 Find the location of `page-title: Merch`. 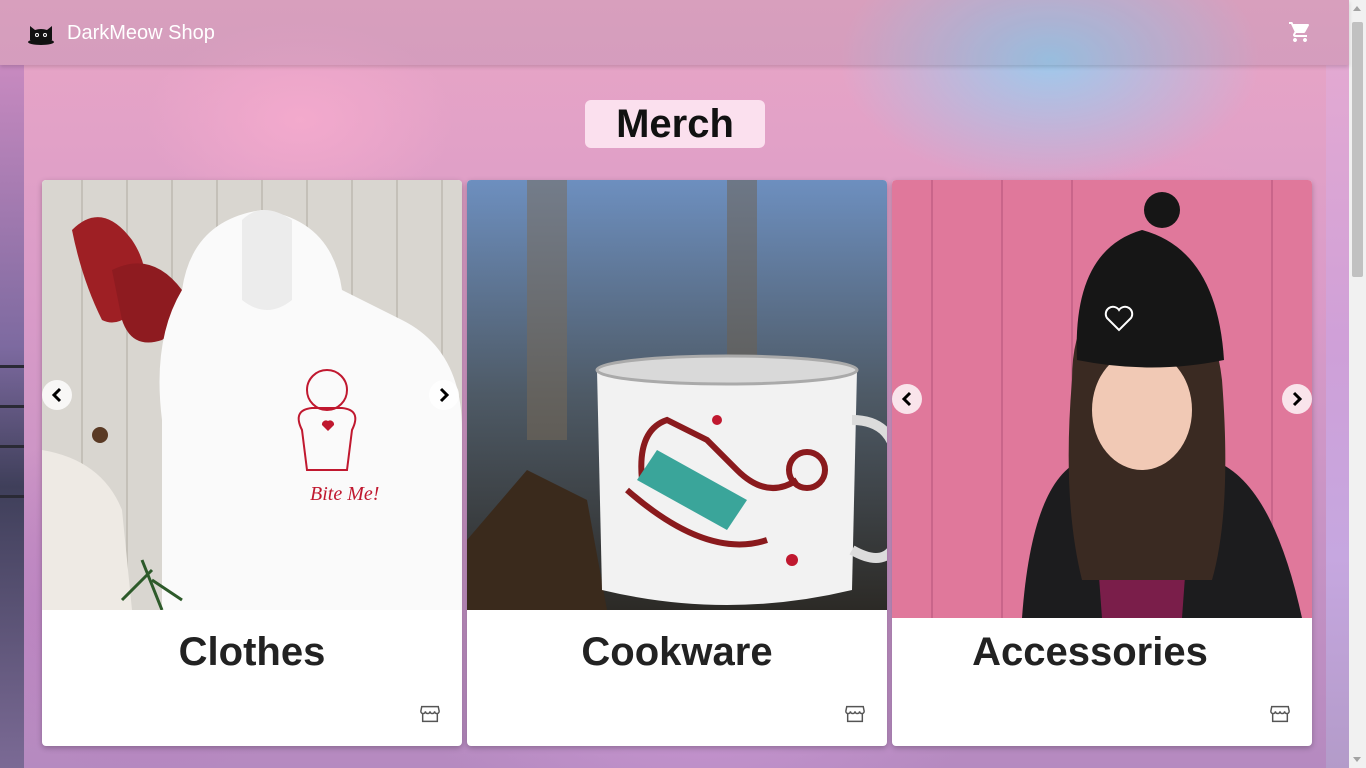

page-title: Merch is located at coordinates (675, 123).